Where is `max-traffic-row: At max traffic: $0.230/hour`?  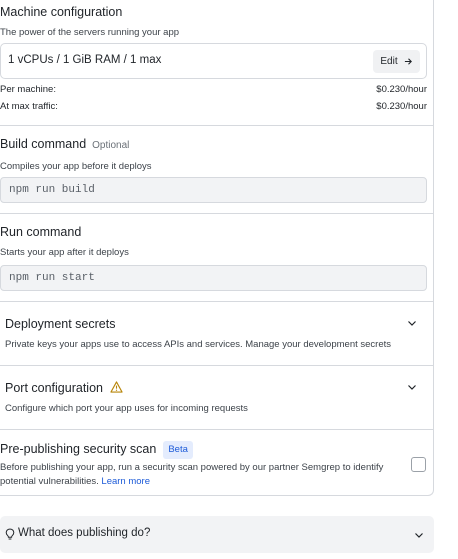 max-traffic-row: At max traffic: $0.230/hour is located at coordinates (213, 106).